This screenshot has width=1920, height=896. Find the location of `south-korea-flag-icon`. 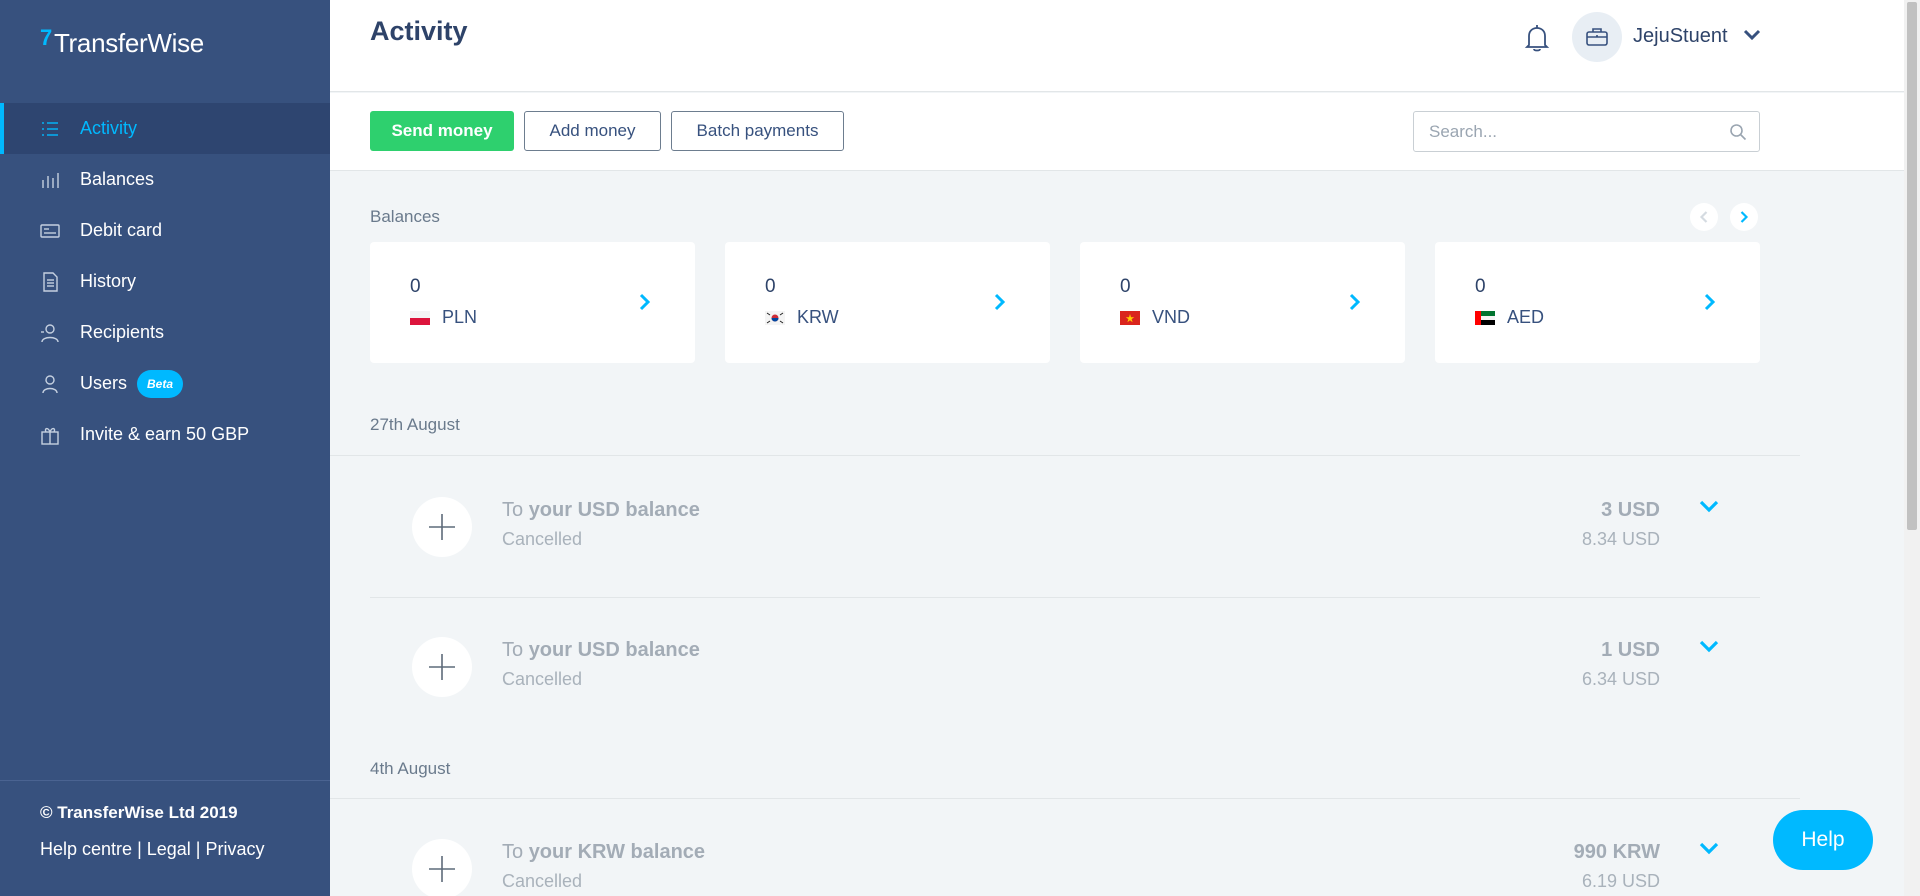

south-korea-flag-icon is located at coordinates (775, 317).